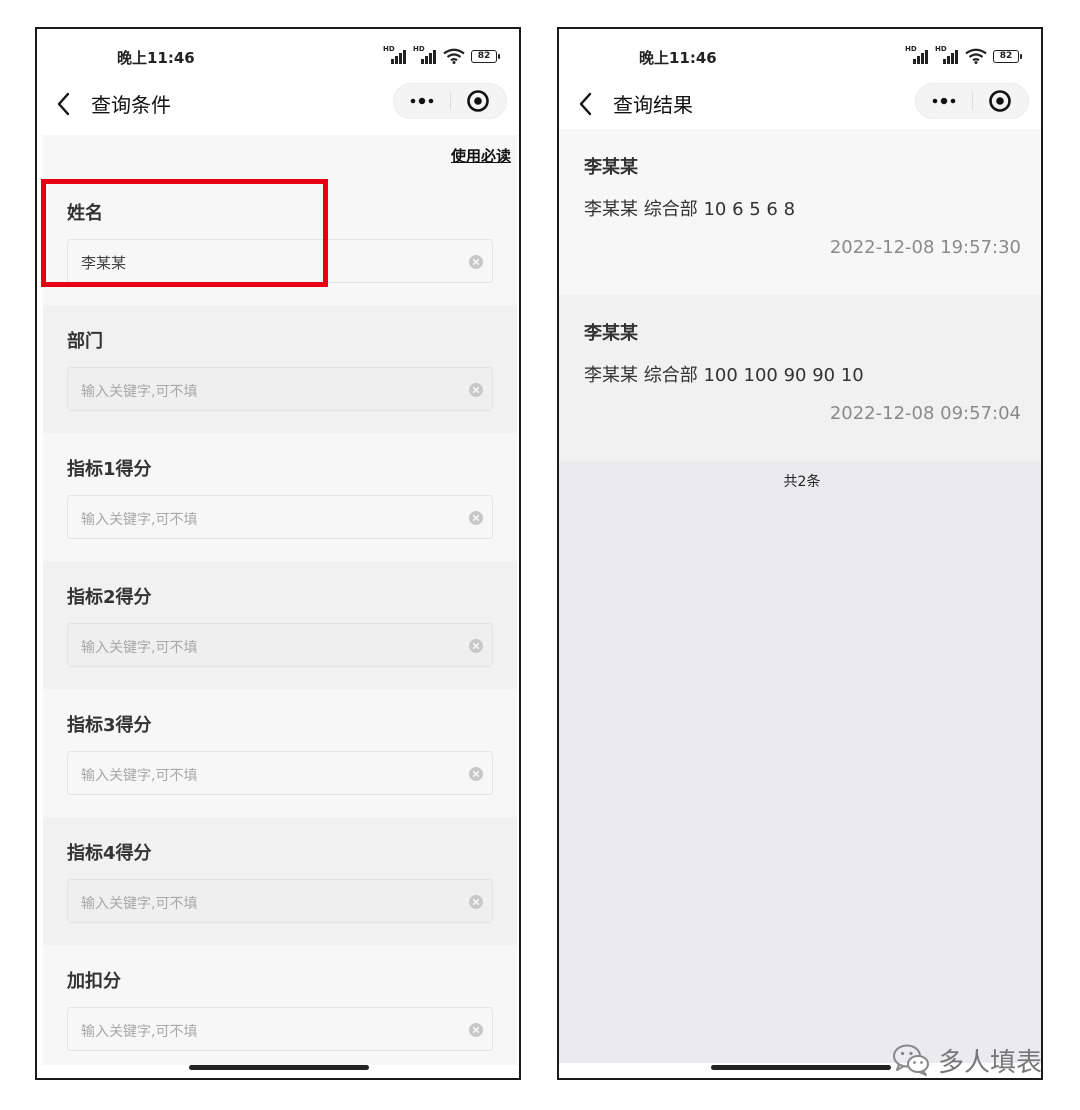  Describe the element at coordinates (925, 247) in the screenshot. I see `result-timestamp: 2022-12-08 19:57:30` at that location.